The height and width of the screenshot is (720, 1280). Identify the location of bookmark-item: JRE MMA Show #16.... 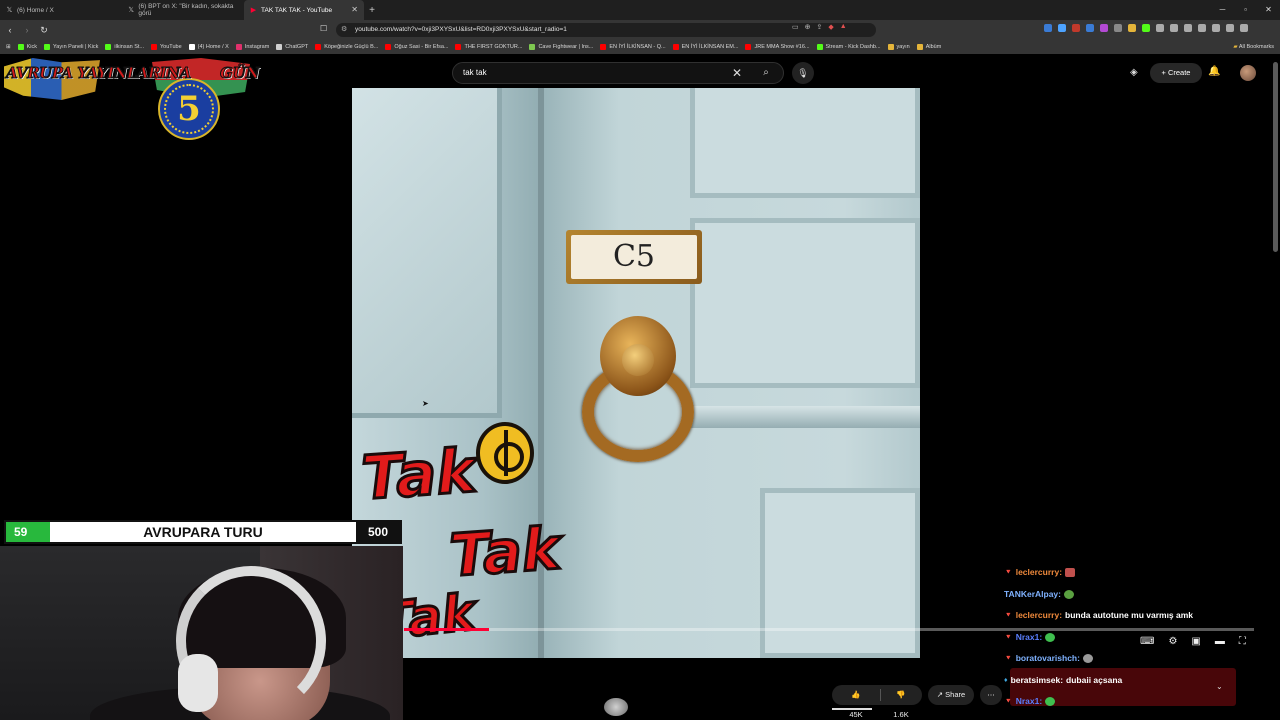
(777, 47).